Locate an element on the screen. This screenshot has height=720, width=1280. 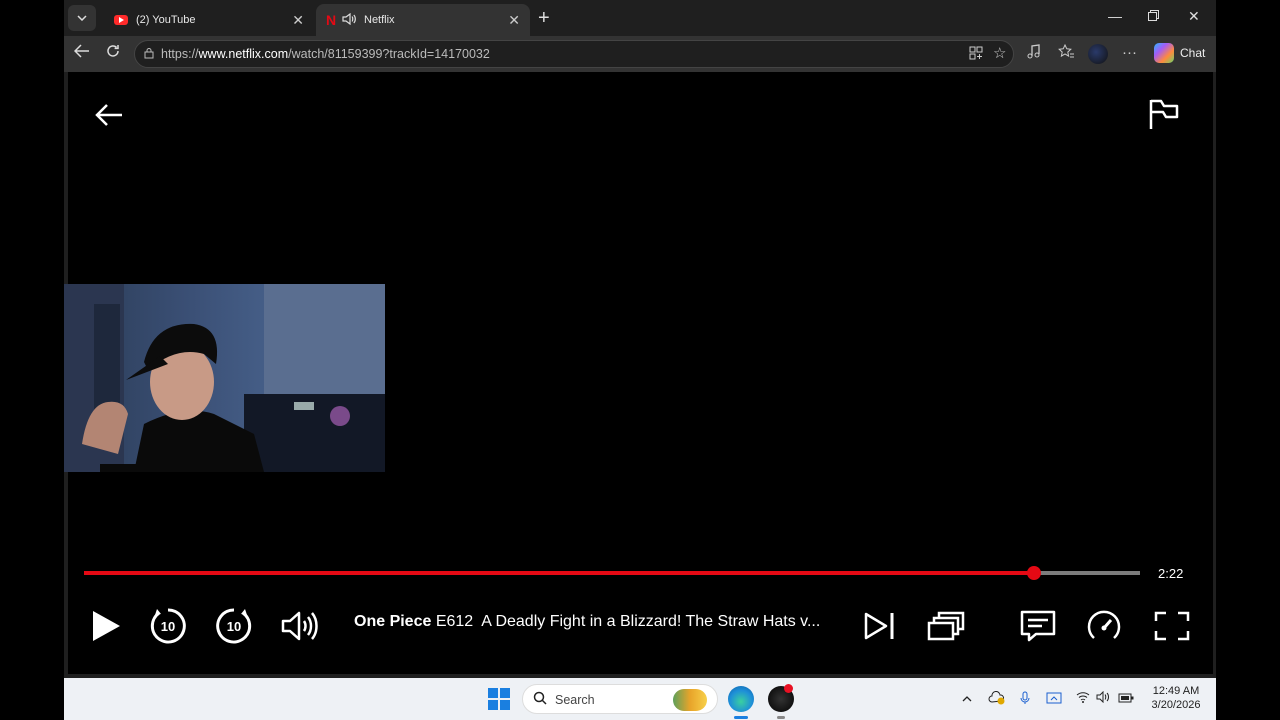
play-icon is located at coordinates (106, 626).